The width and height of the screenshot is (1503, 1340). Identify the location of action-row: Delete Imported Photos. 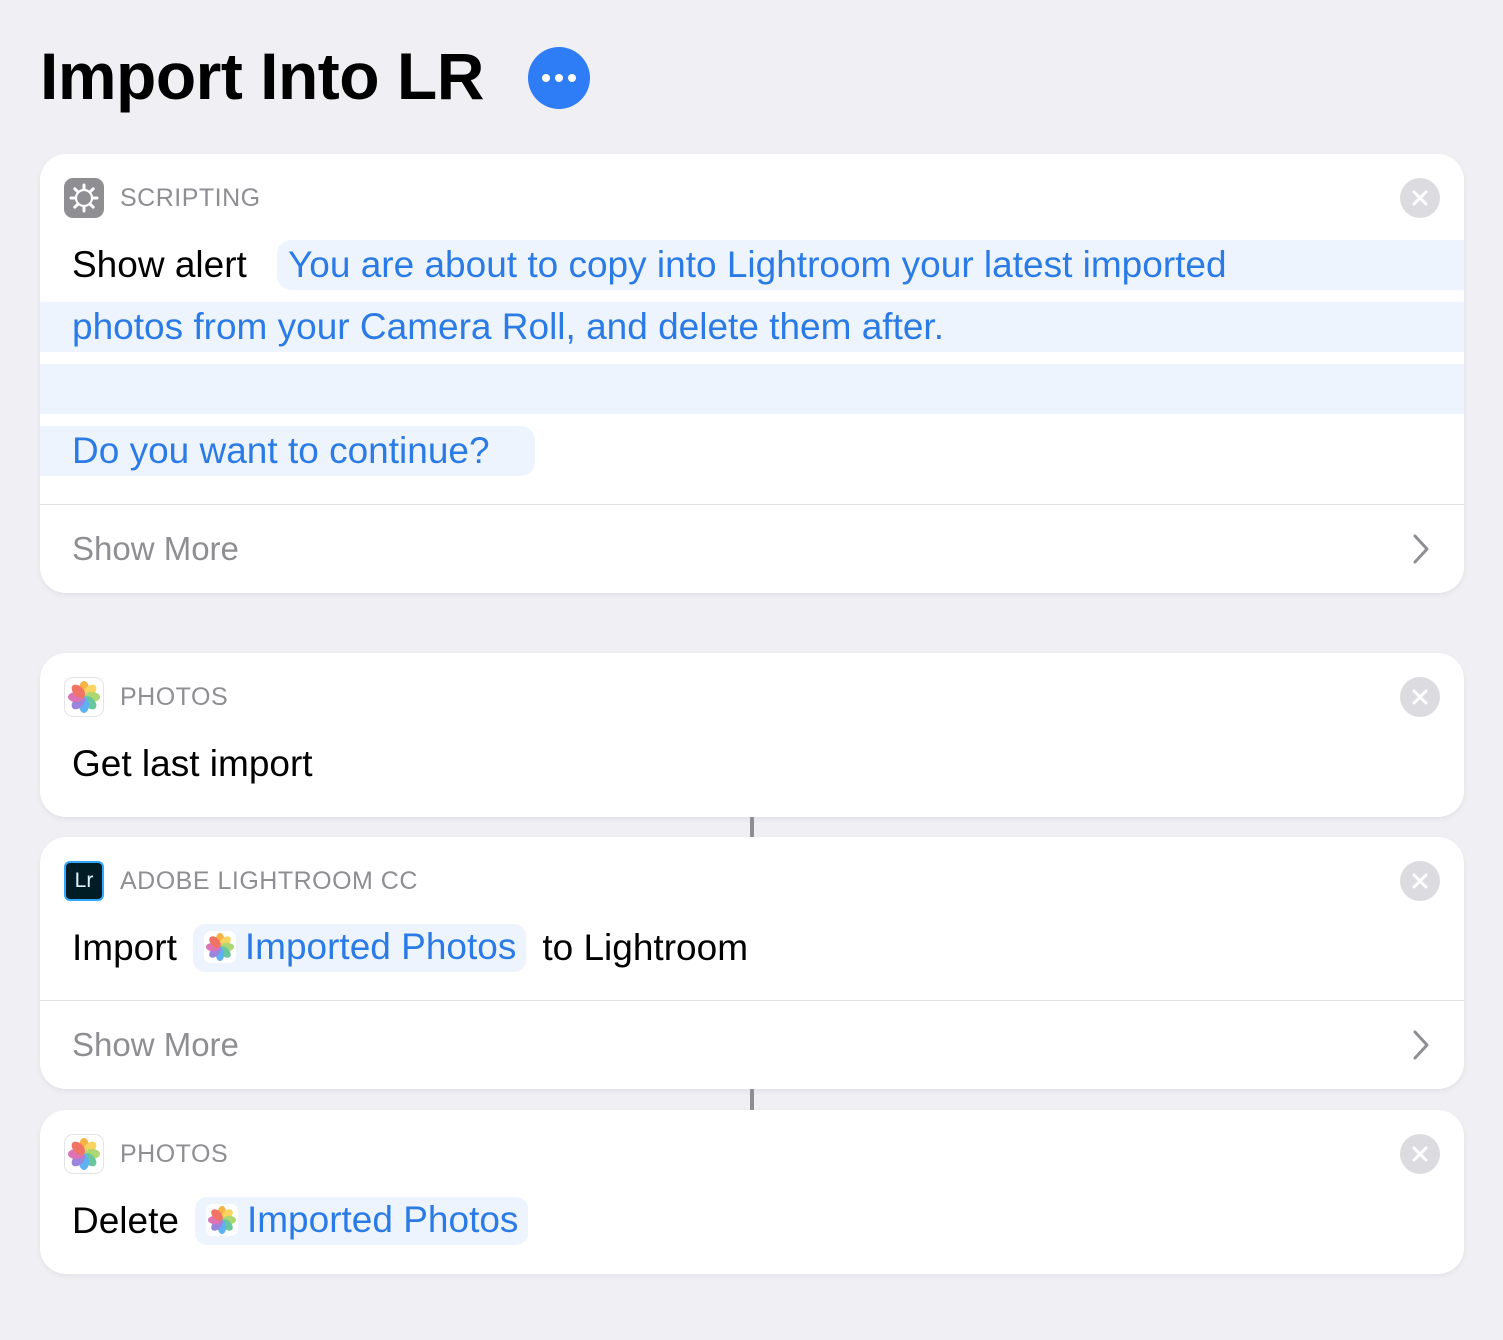
(308, 1221).